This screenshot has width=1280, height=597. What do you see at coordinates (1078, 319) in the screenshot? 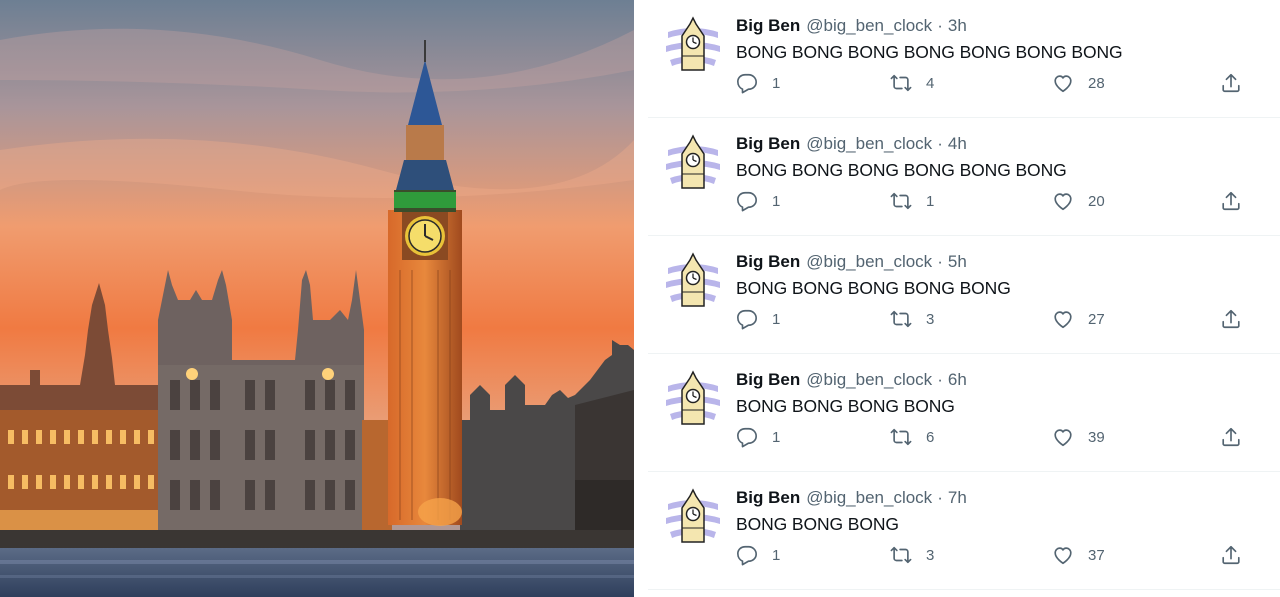
I see `like-button: 27` at bounding box center [1078, 319].